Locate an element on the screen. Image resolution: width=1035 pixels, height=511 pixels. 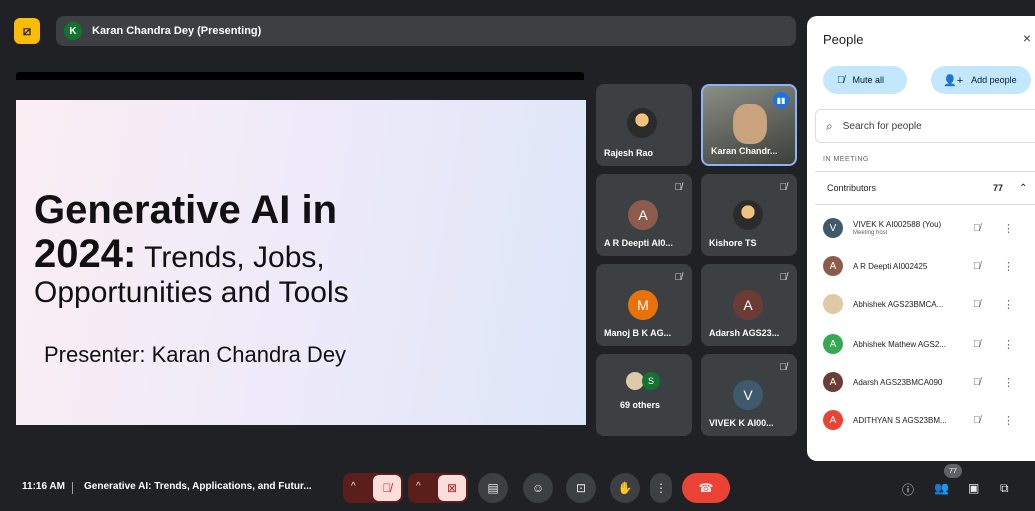
participant-video is located at coordinates (750, 124).